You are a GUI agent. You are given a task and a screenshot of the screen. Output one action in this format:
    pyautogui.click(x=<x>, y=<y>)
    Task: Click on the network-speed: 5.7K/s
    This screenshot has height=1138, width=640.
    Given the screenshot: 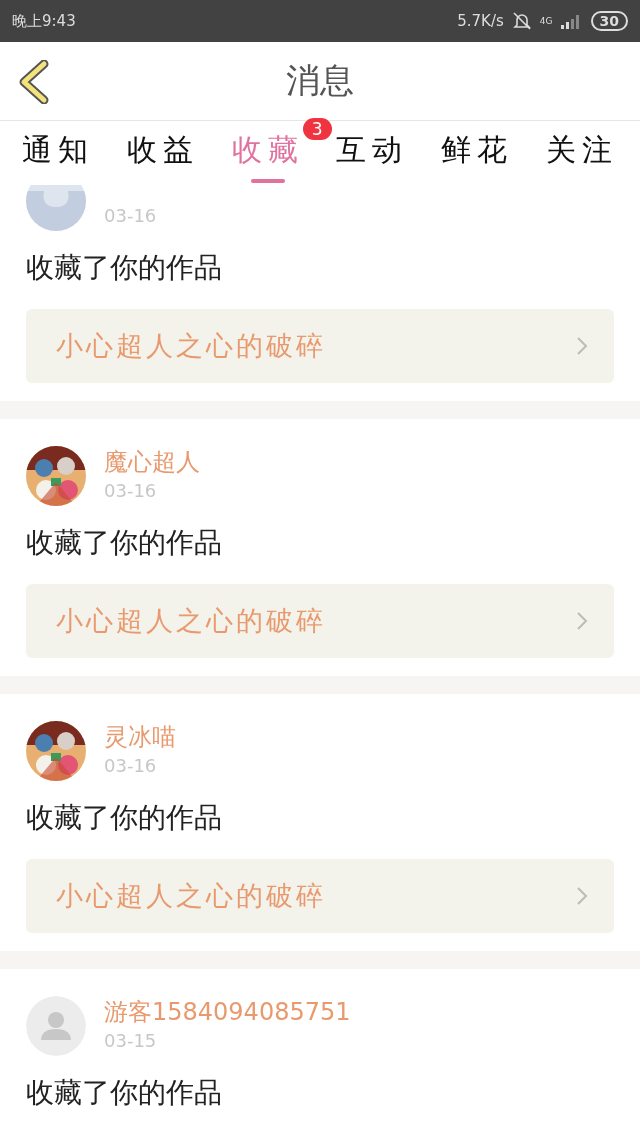 What is the action you would take?
    pyautogui.click(x=480, y=21)
    